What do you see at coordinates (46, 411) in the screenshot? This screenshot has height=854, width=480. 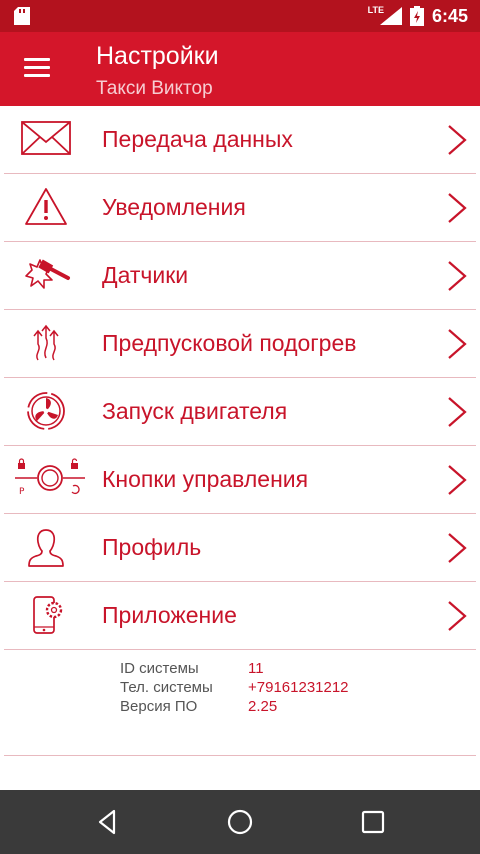 I see `engine-fan-icon` at bounding box center [46, 411].